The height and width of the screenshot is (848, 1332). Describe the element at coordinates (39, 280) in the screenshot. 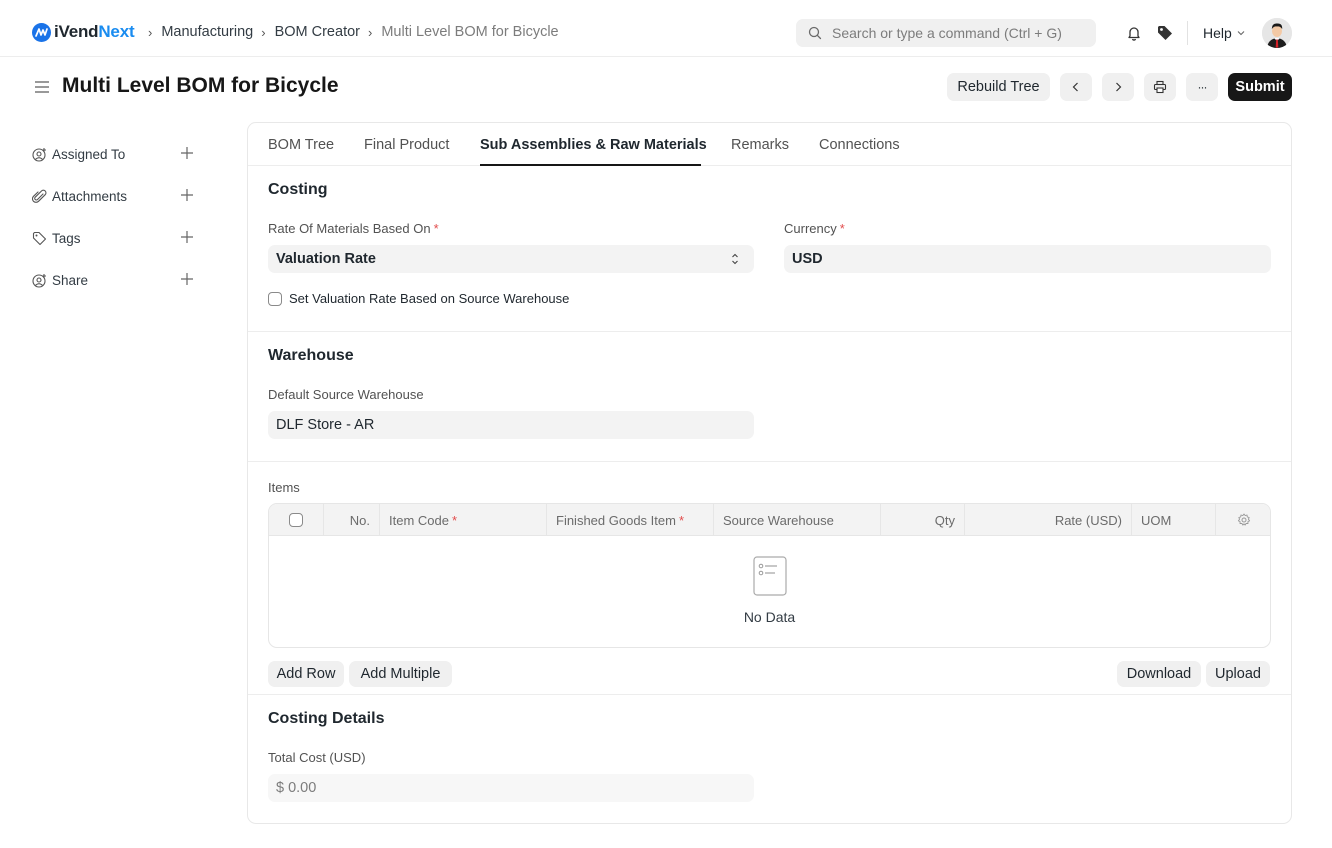

I see `share-user-icon` at that location.